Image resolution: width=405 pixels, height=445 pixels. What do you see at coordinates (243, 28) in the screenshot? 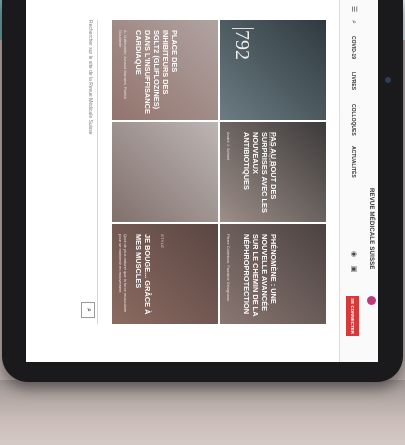
I see `divider` at bounding box center [243, 28].